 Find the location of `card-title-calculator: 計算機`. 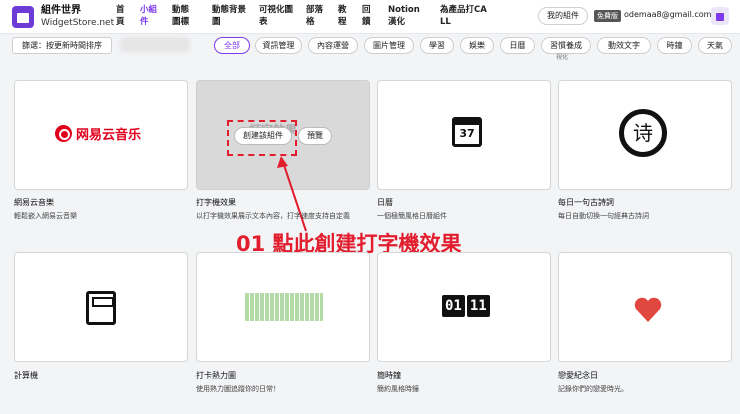

card-title-calculator: 計算機 is located at coordinates (26, 375).